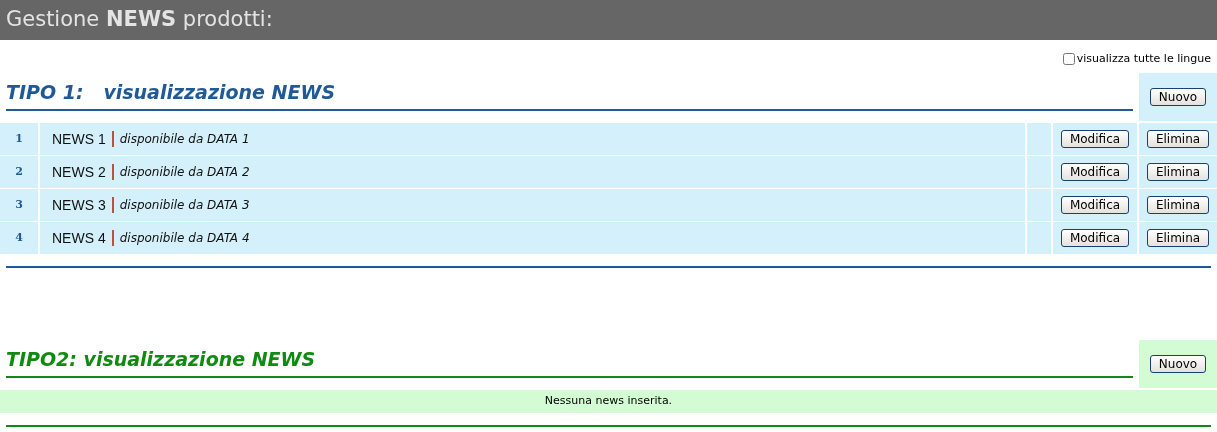 The width and height of the screenshot is (1217, 432). What do you see at coordinates (19, 238) in the screenshot?
I see `row-number: 4` at bounding box center [19, 238].